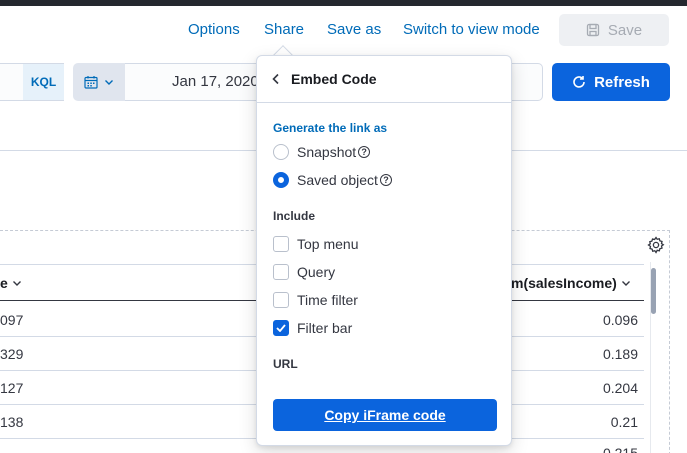 The width and height of the screenshot is (687, 453). What do you see at coordinates (281, 180) in the screenshot?
I see `saved-object-radio-button` at bounding box center [281, 180].